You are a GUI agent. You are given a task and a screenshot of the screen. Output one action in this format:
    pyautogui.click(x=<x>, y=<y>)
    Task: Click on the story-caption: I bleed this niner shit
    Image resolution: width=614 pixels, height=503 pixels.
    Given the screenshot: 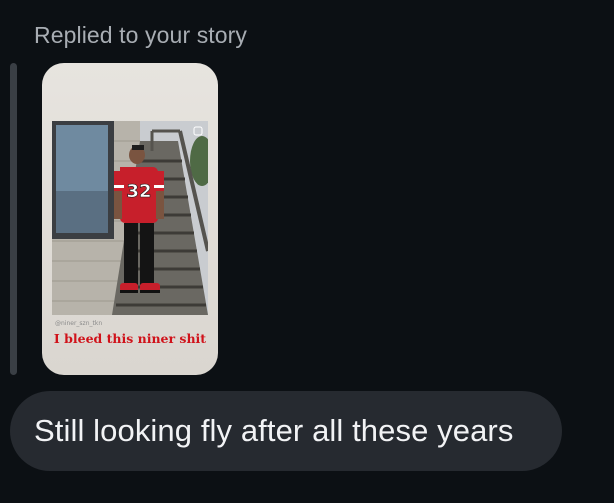 What is the action you would take?
    pyautogui.click(x=130, y=338)
    